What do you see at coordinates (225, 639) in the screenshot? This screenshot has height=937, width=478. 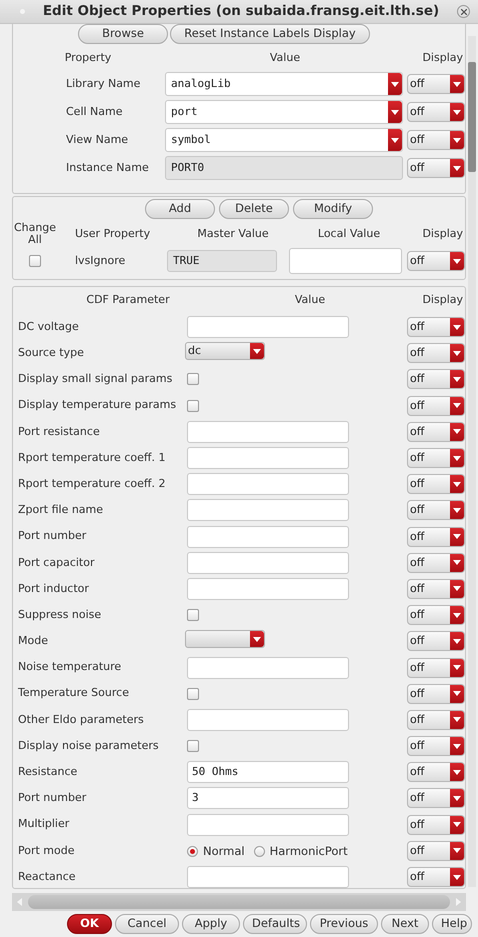 I see `combo-box` at bounding box center [225, 639].